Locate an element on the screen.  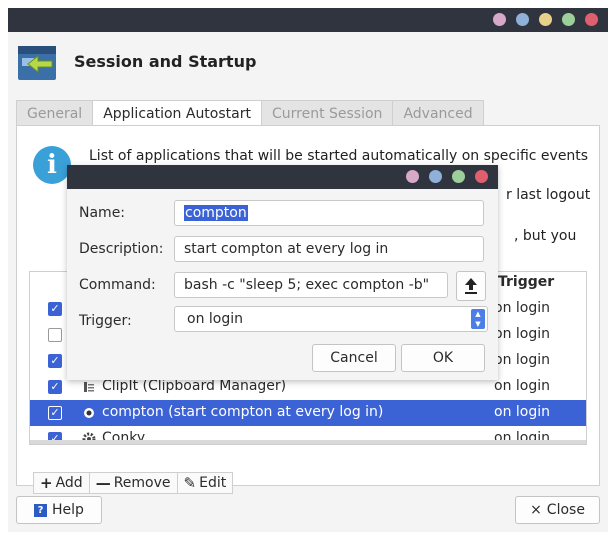
name-field: compton is located at coordinates (329, 213).